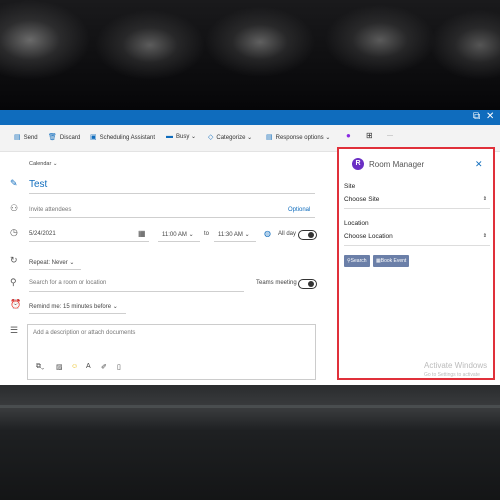 The height and width of the screenshot is (500, 500). I want to click on clock-icon: ◷, so click(14, 232).